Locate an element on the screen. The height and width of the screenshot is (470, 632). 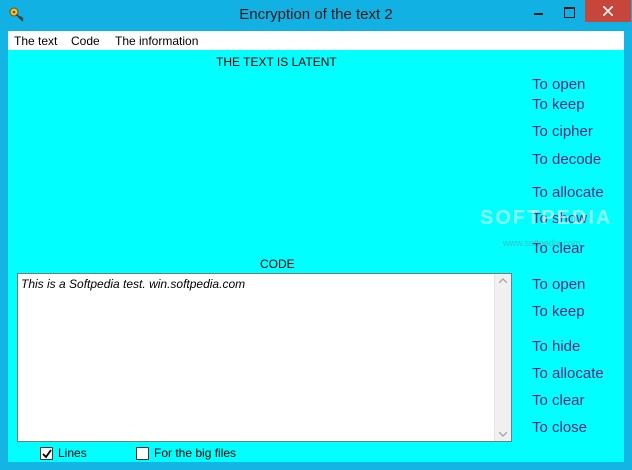
lines-checkbox is located at coordinates (46, 453).